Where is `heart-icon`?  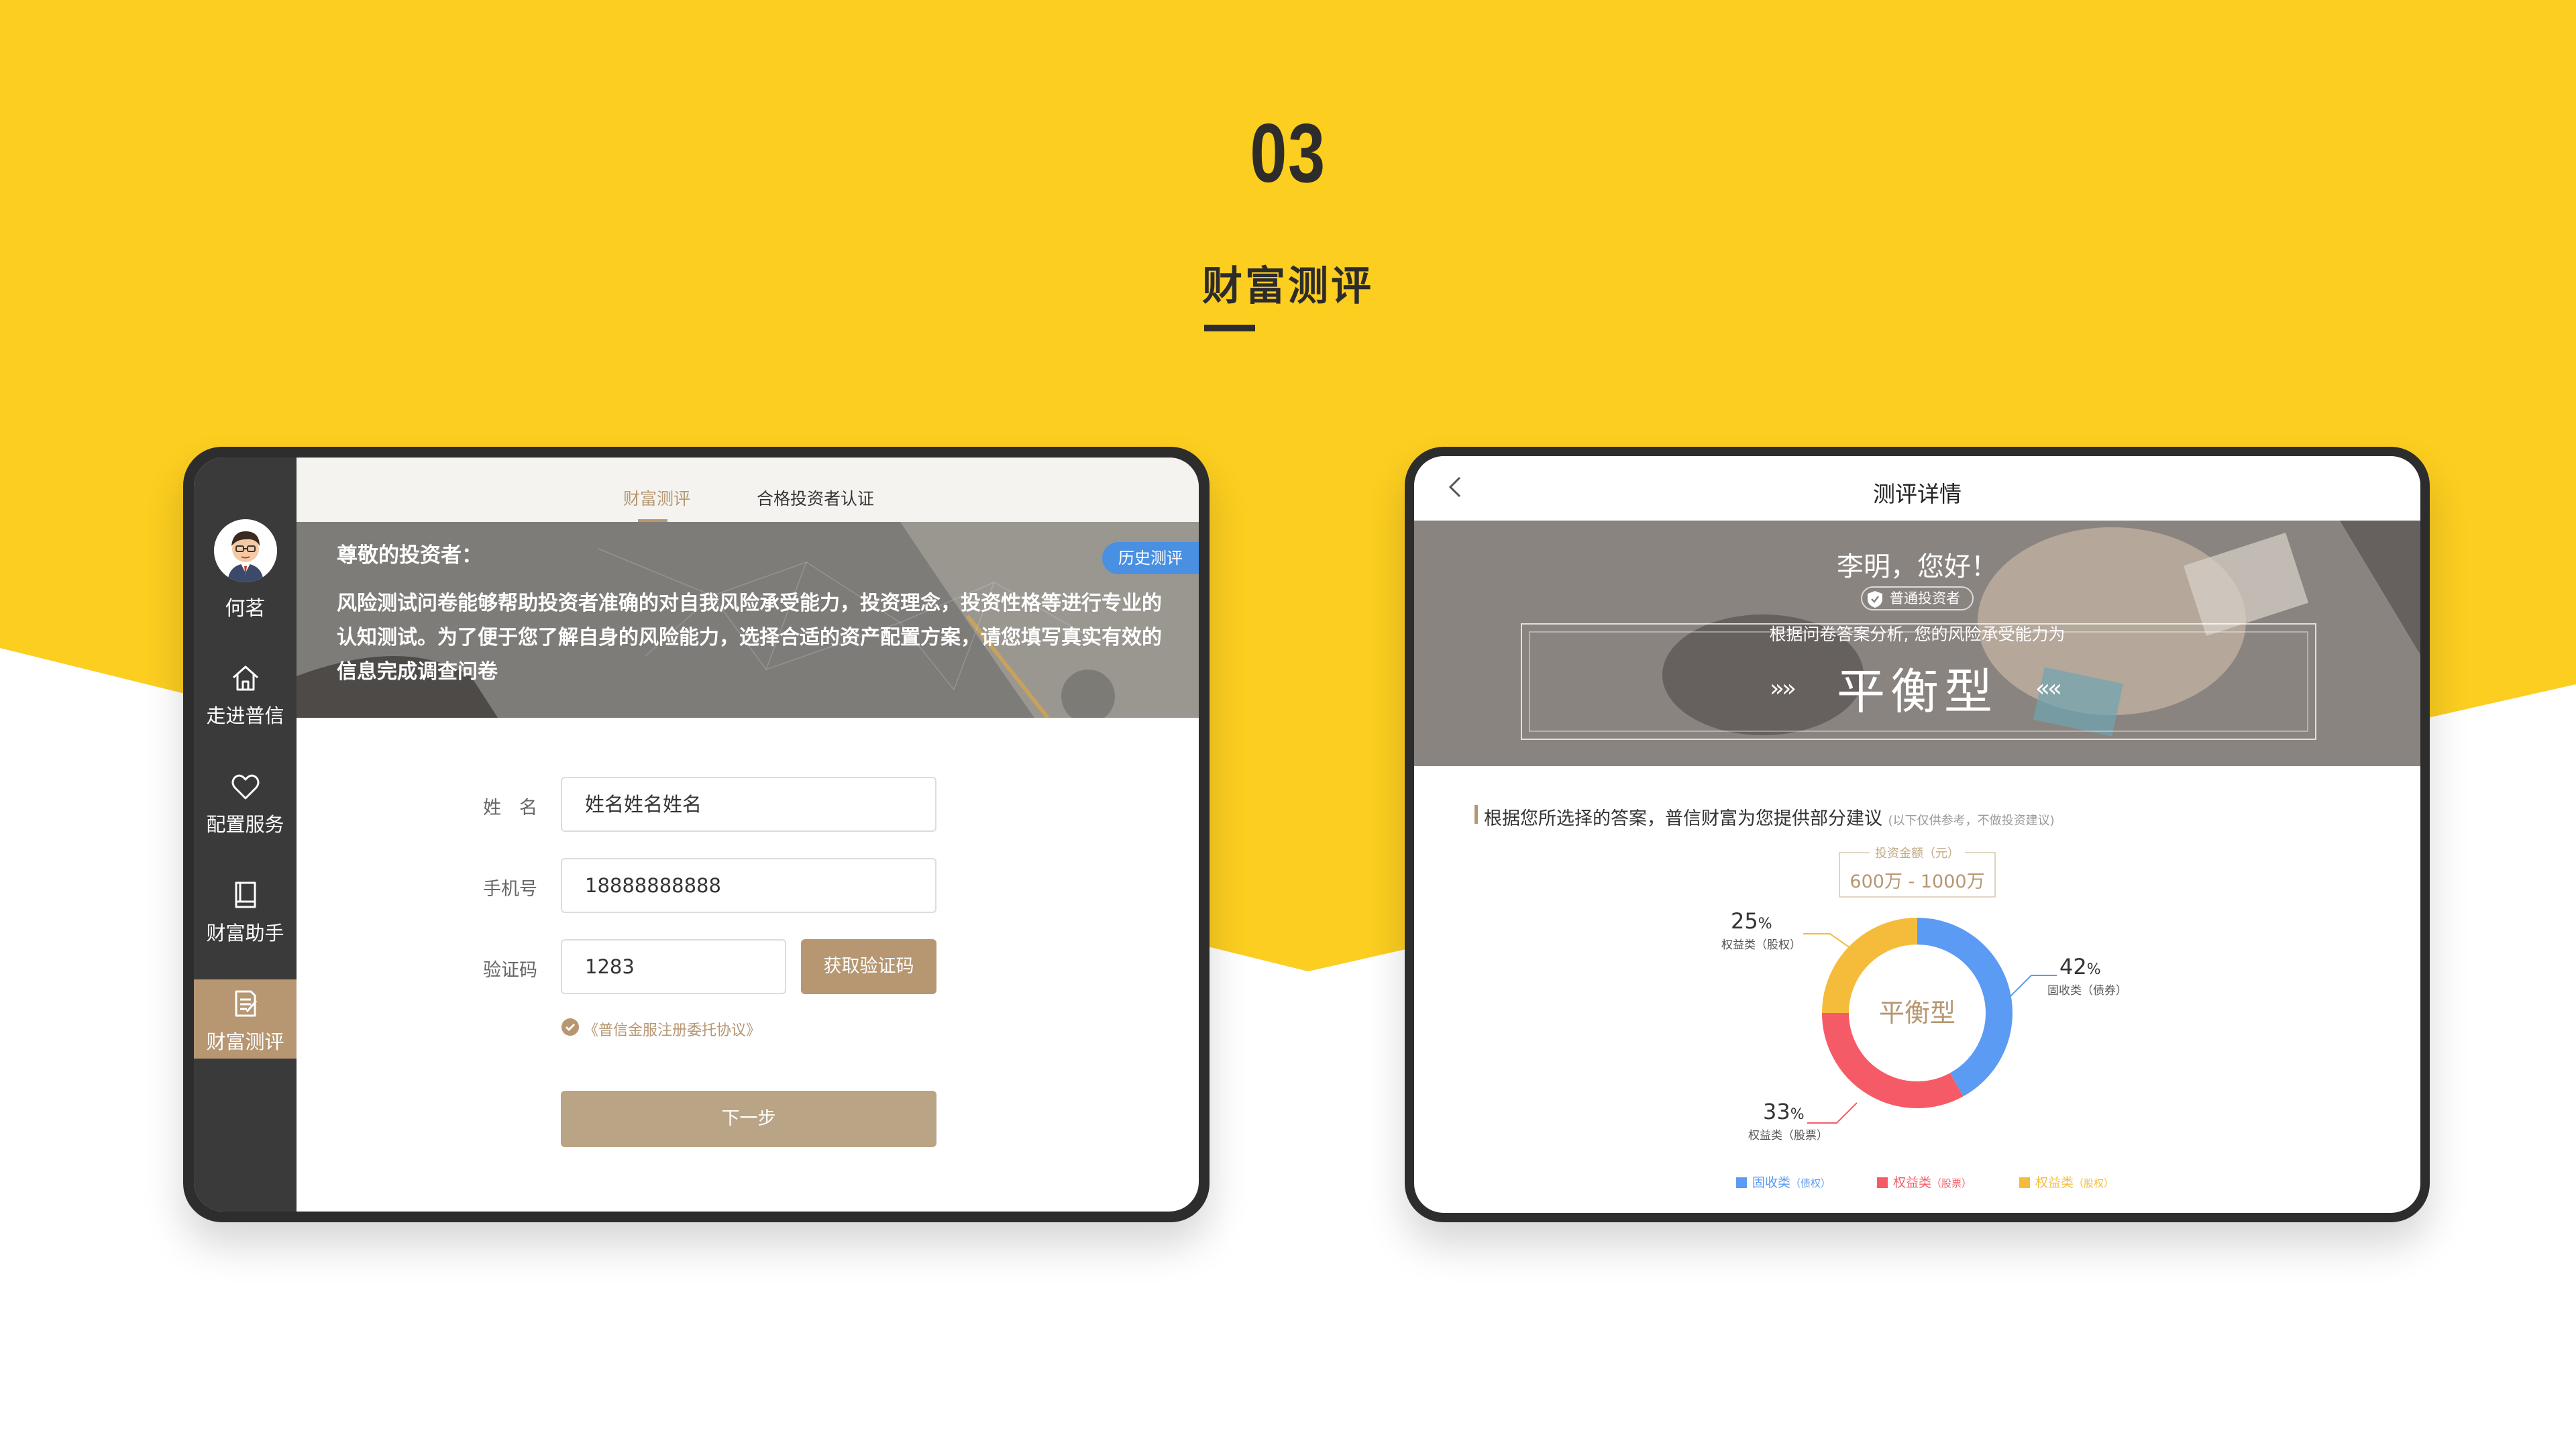
heart-icon is located at coordinates (245, 787).